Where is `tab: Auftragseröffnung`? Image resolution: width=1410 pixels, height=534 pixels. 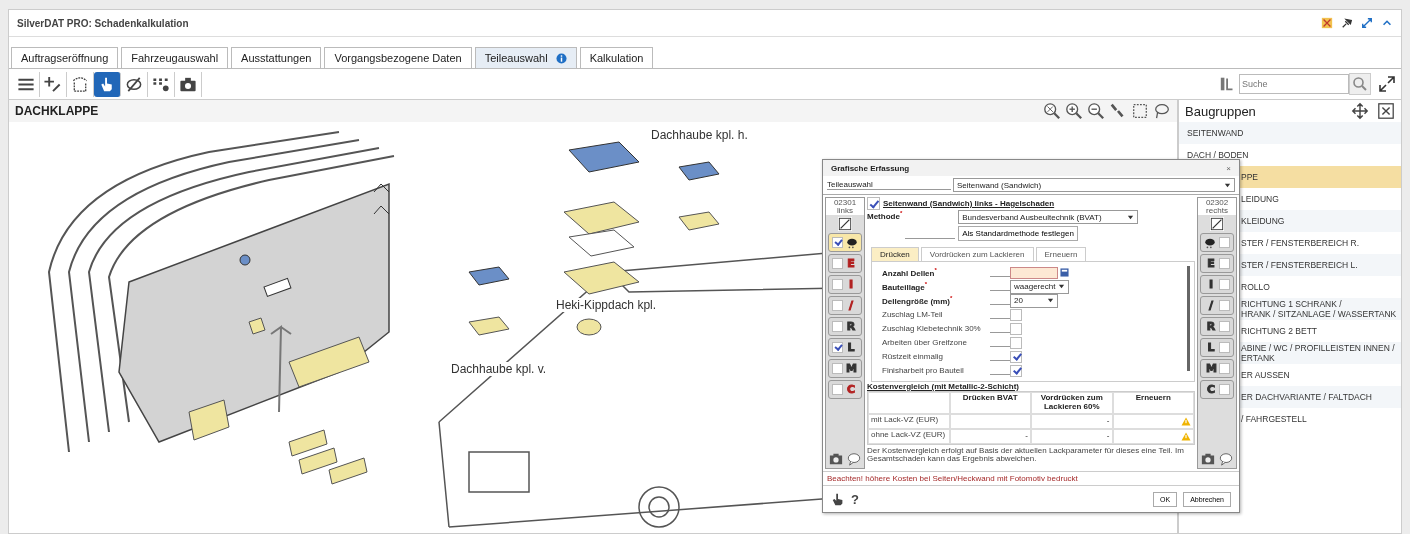 tab: Auftragseröffnung is located at coordinates (65, 57).